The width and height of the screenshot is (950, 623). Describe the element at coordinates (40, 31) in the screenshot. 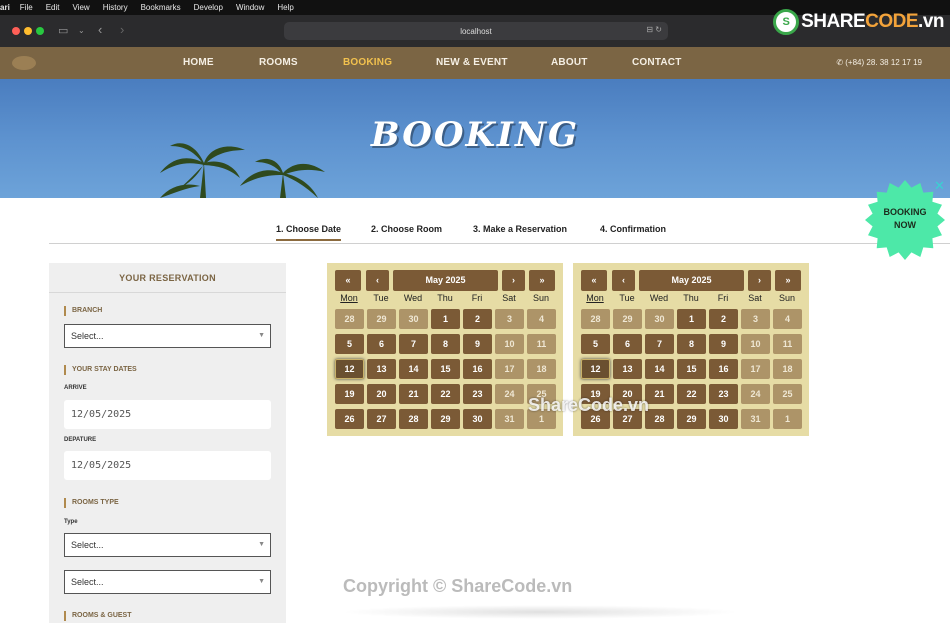

I see `zoom-window-button` at that location.